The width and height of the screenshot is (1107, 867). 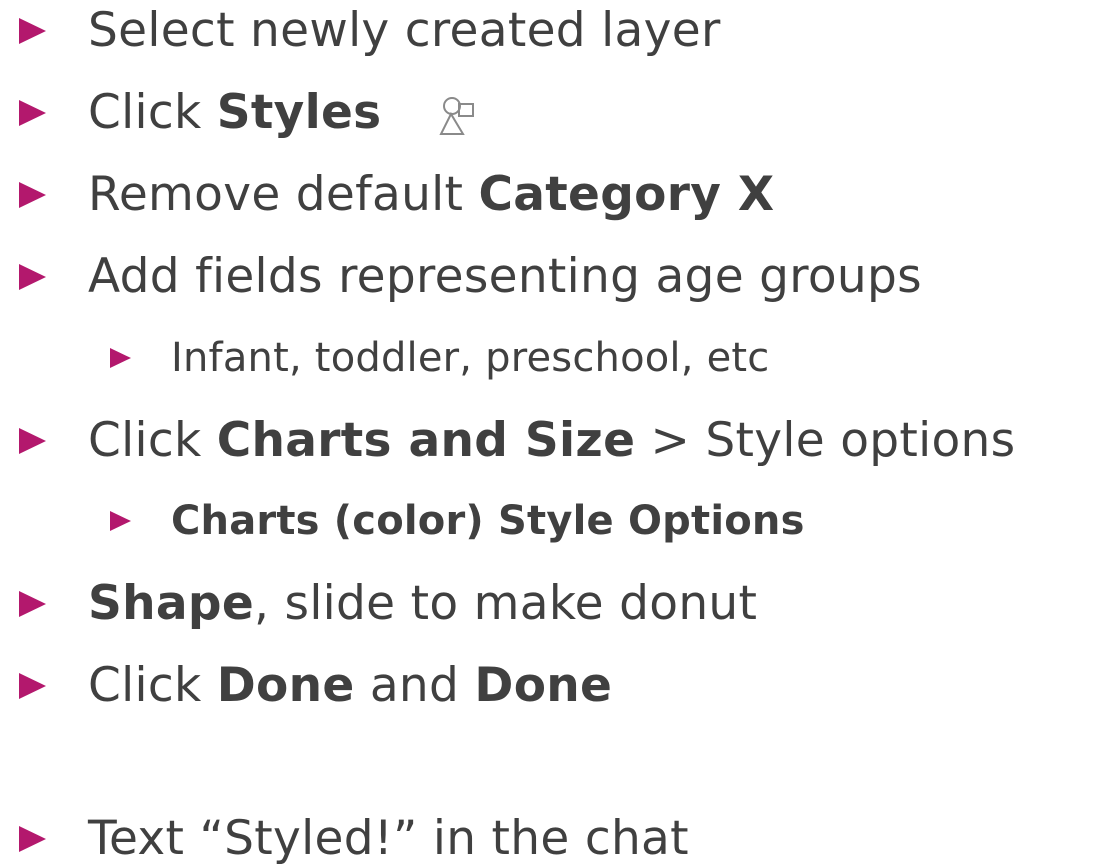 What do you see at coordinates (506, 603) in the screenshot?
I see `bullet-text-plain: , slide to make donut` at bounding box center [506, 603].